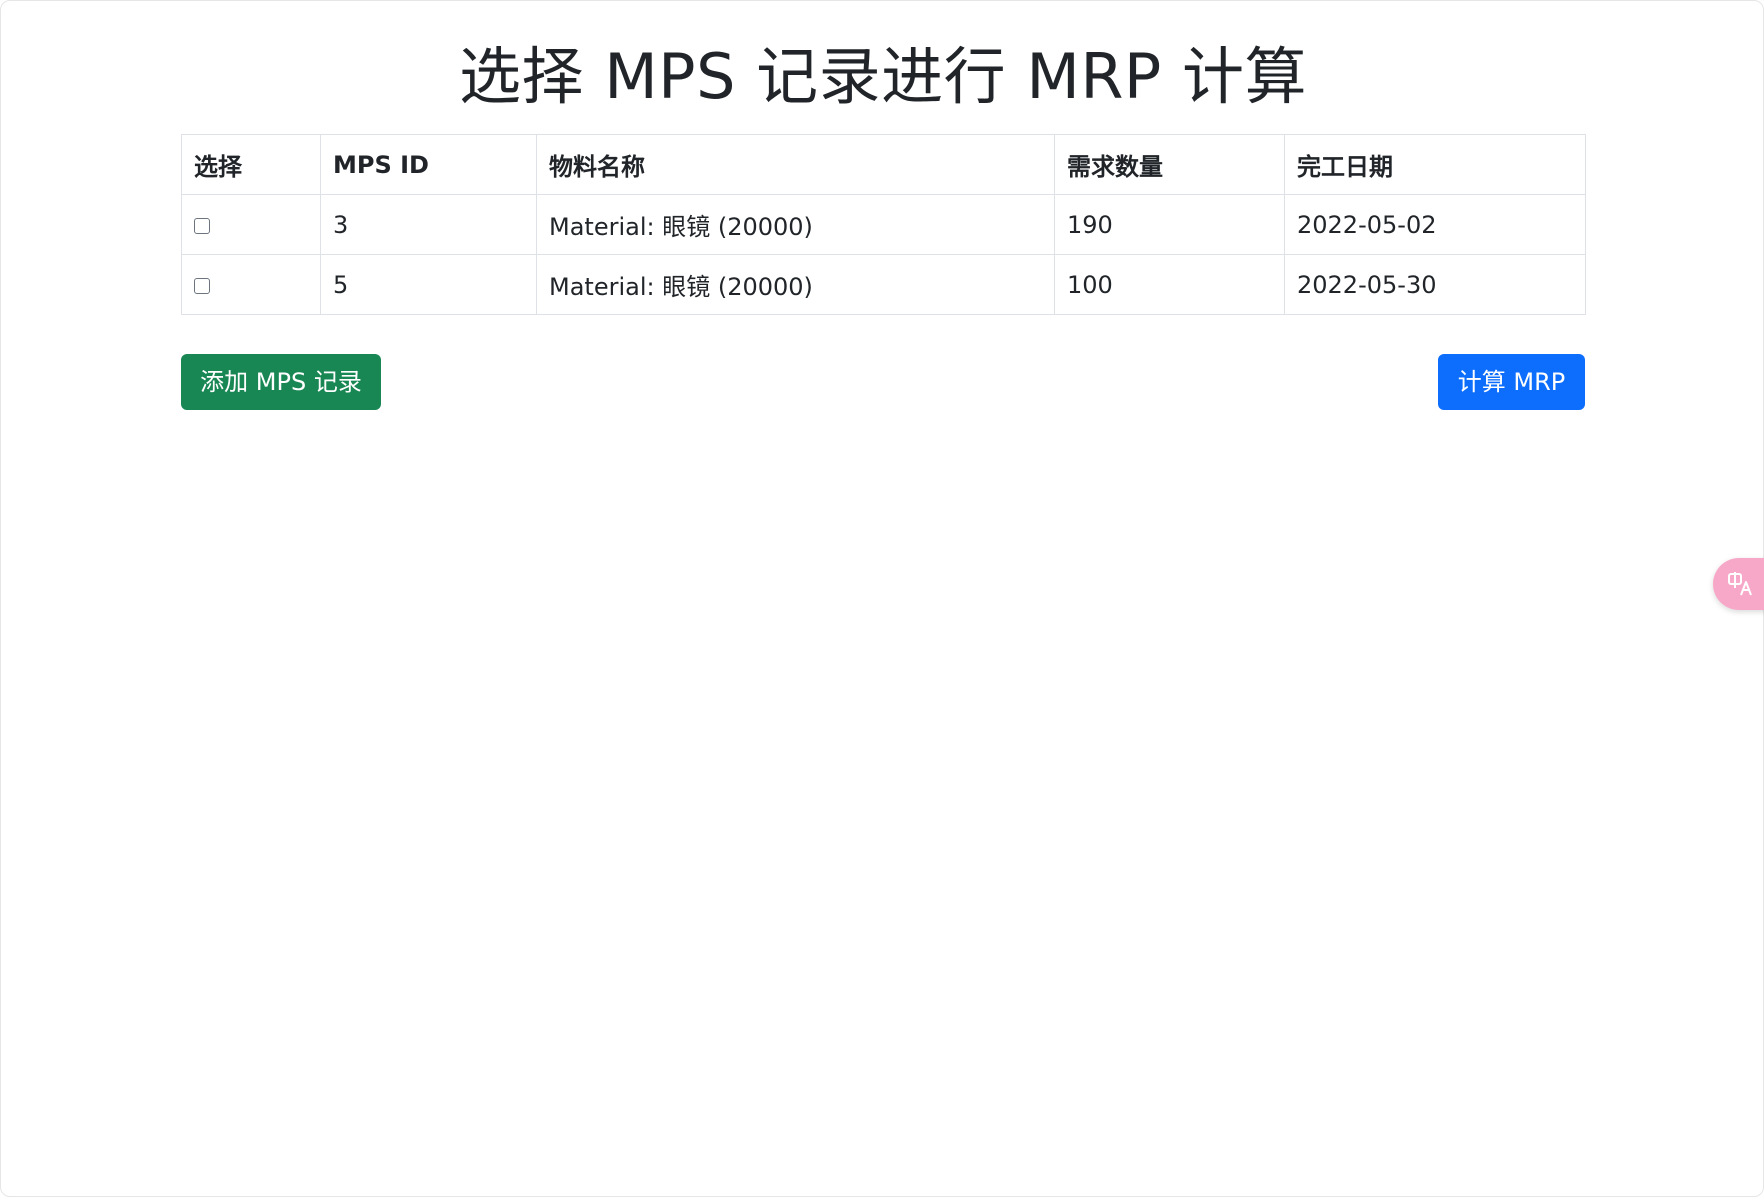 The width and height of the screenshot is (1764, 1197). I want to click on header-select: 选择, so click(251, 164).